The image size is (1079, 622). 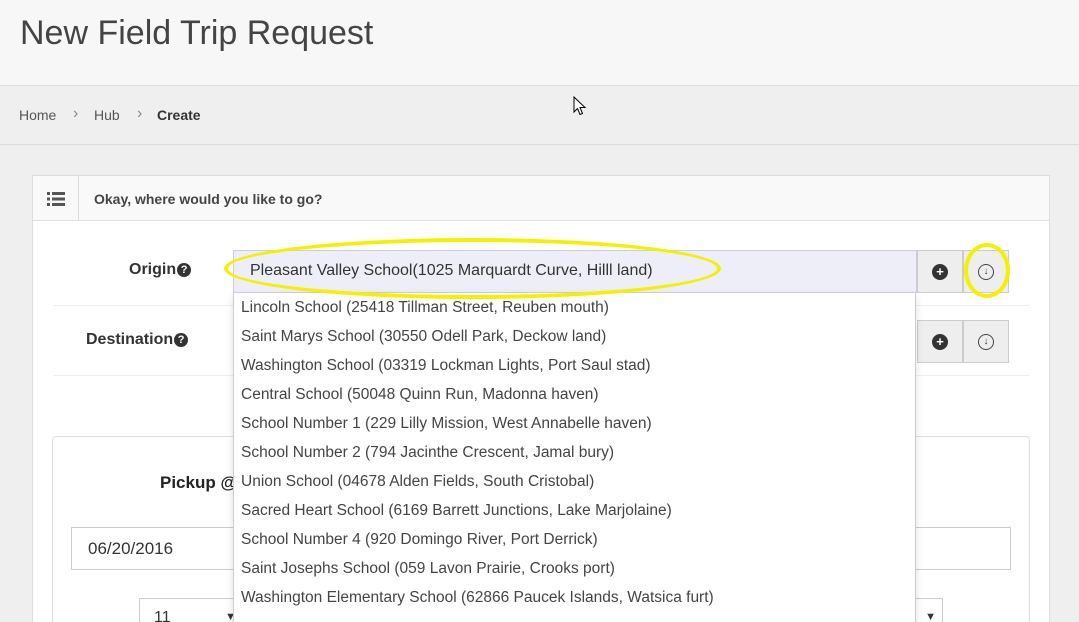 What do you see at coordinates (160, 270) in the screenshot?
I see `origin-label: Origin?` at bounding box center [160, 270].